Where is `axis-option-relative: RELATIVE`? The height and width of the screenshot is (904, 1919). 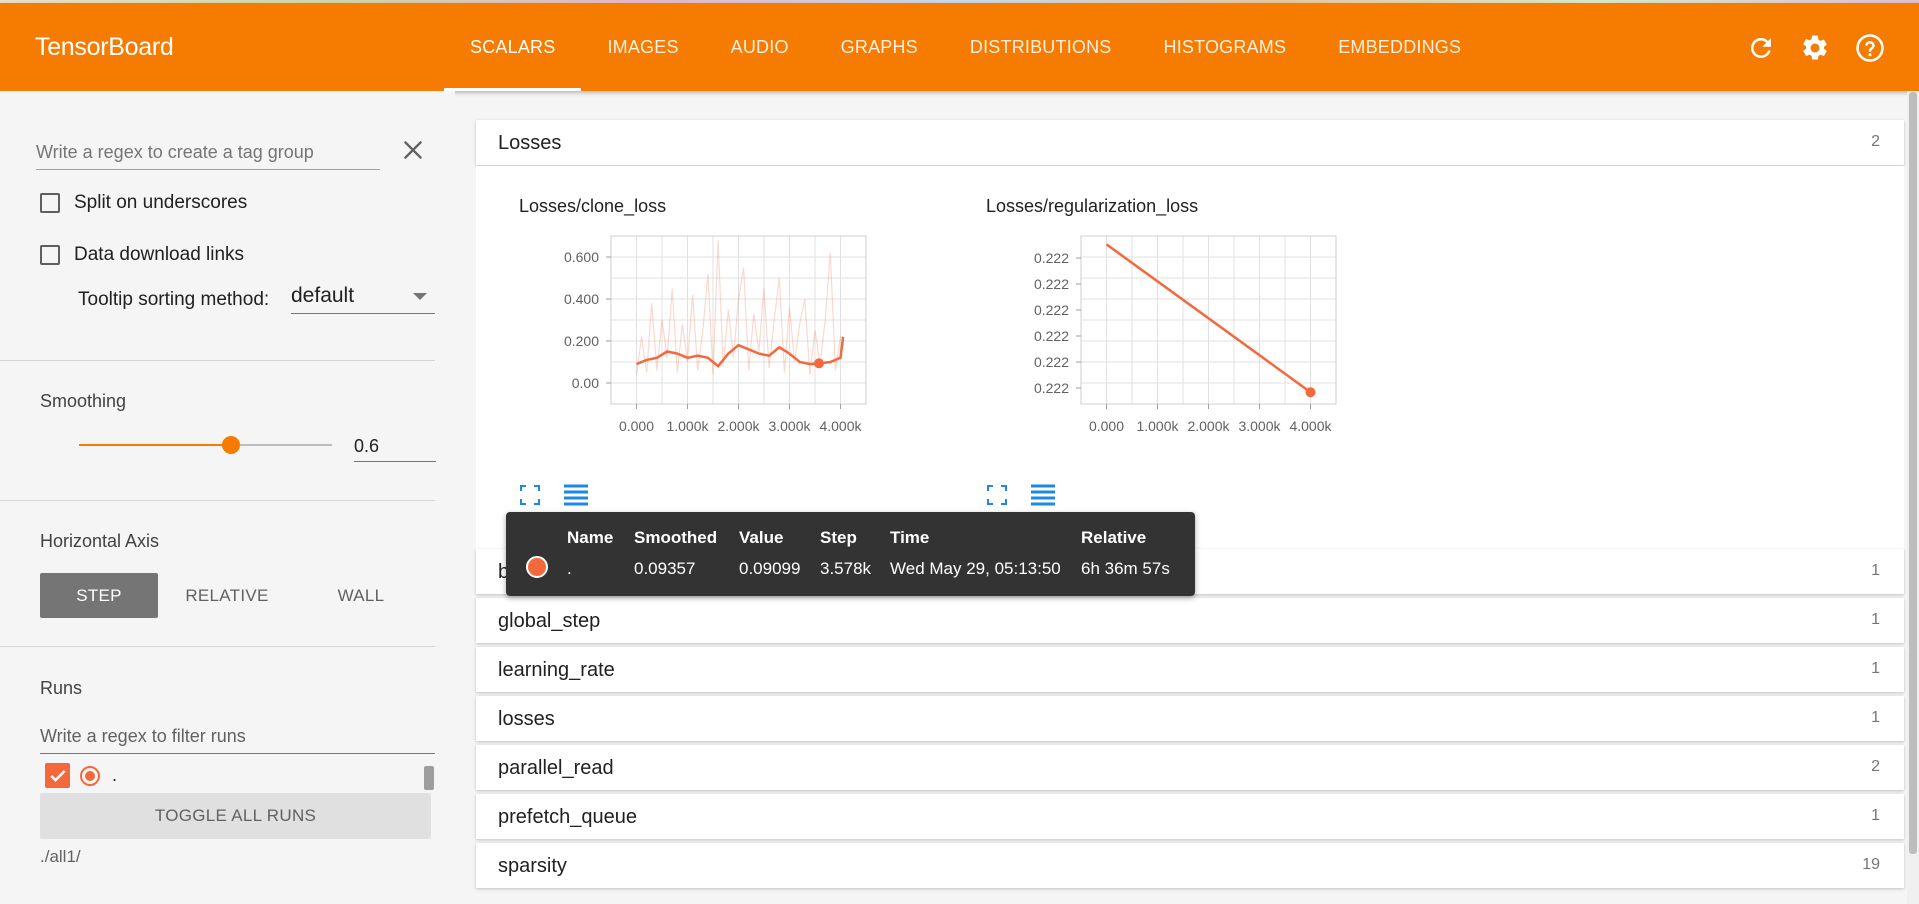
axis-option-relative: RELATIVE is located at coordinates (227, 595).